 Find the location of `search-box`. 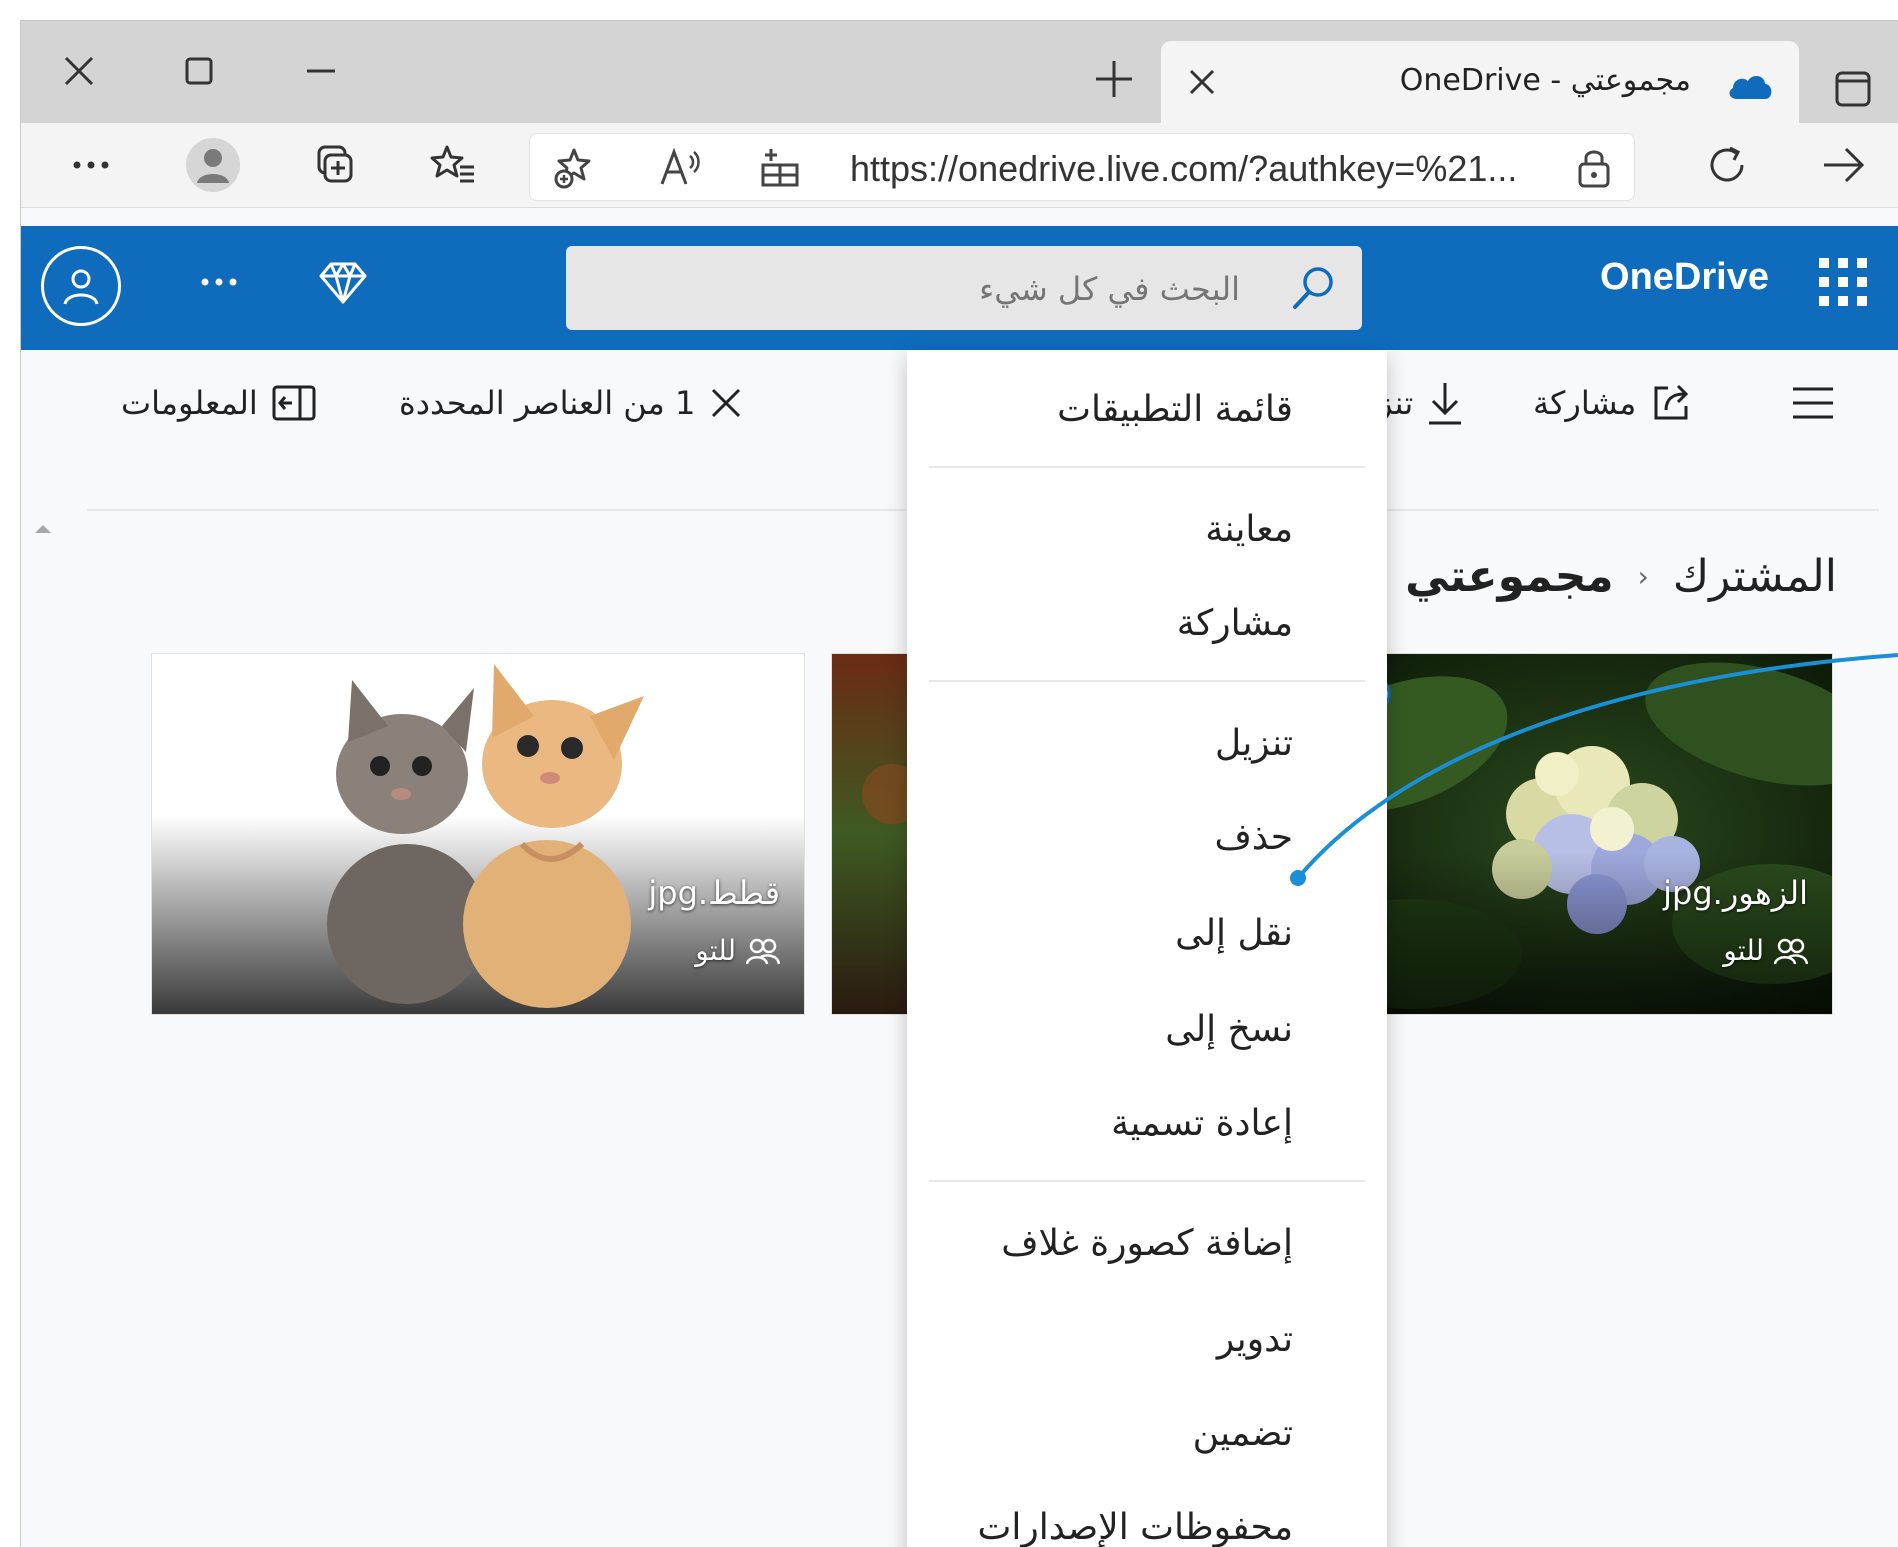

search-box is located at coordinates (964, 288).